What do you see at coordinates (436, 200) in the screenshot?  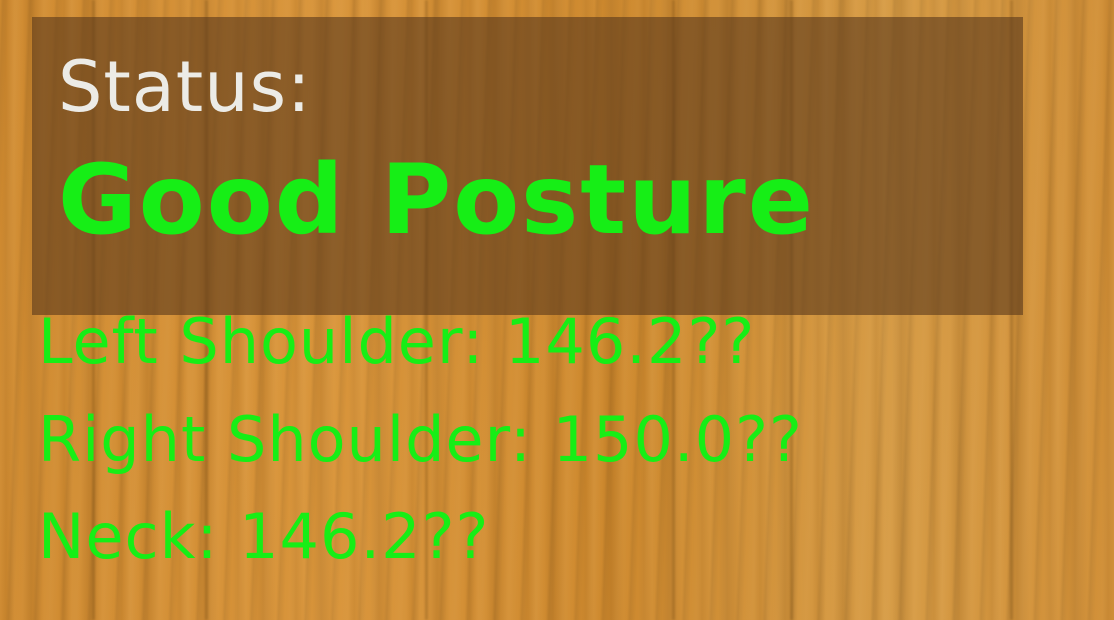 I see `status-value: Good Posture` at bounding box center [436, 200].